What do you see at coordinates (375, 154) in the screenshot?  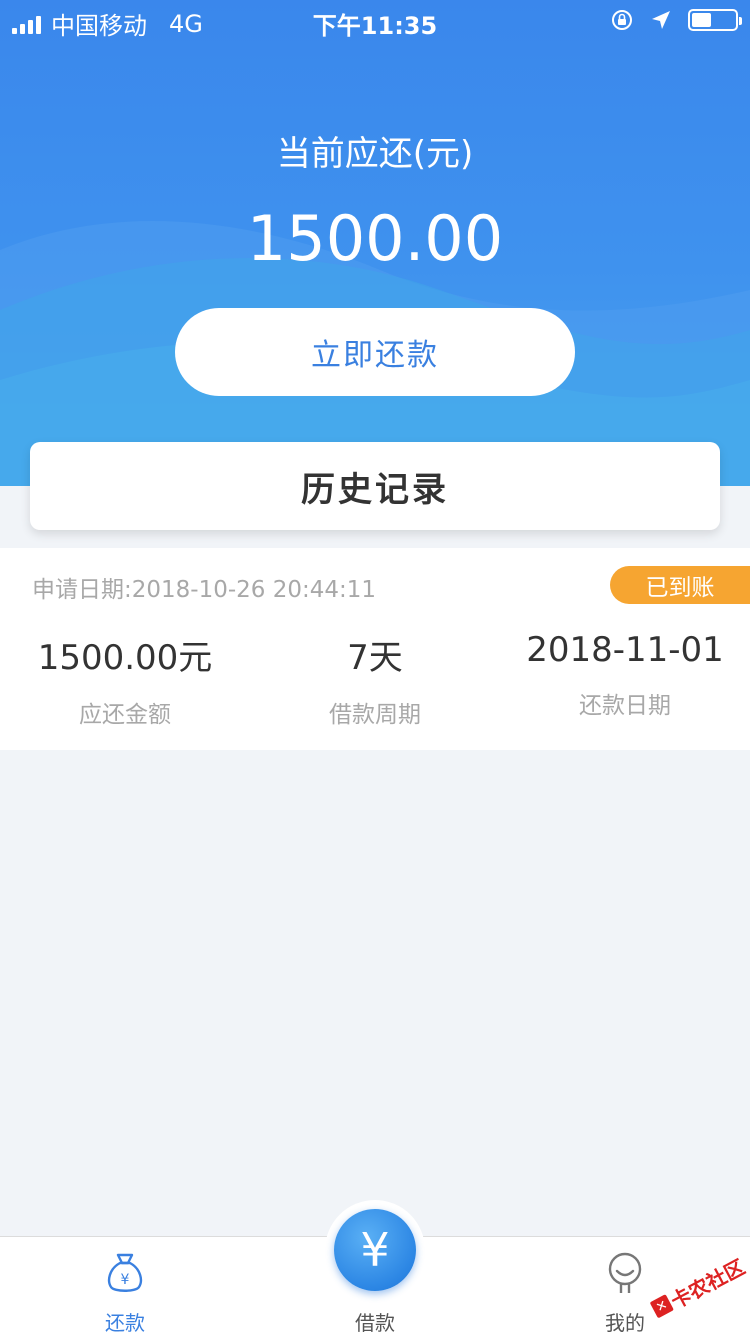 I see `current-due-label: 当前应还(元)` at bounding box center [375, 154].